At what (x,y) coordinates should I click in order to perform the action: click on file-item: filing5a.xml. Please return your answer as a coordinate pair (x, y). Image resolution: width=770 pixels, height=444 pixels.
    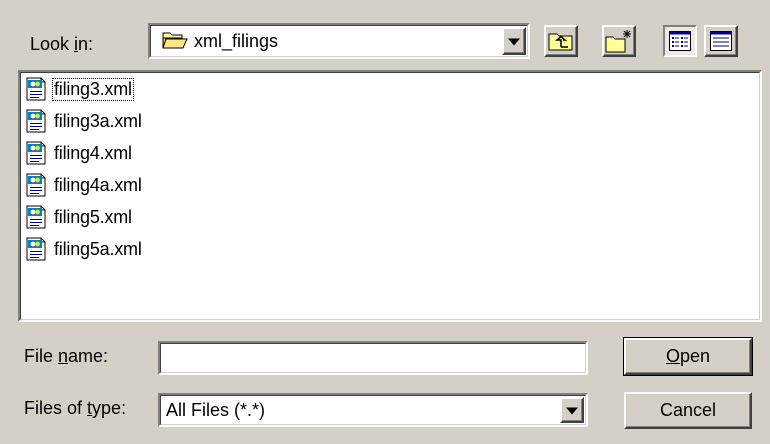
    Looking at the image, I should click on (83, 249).